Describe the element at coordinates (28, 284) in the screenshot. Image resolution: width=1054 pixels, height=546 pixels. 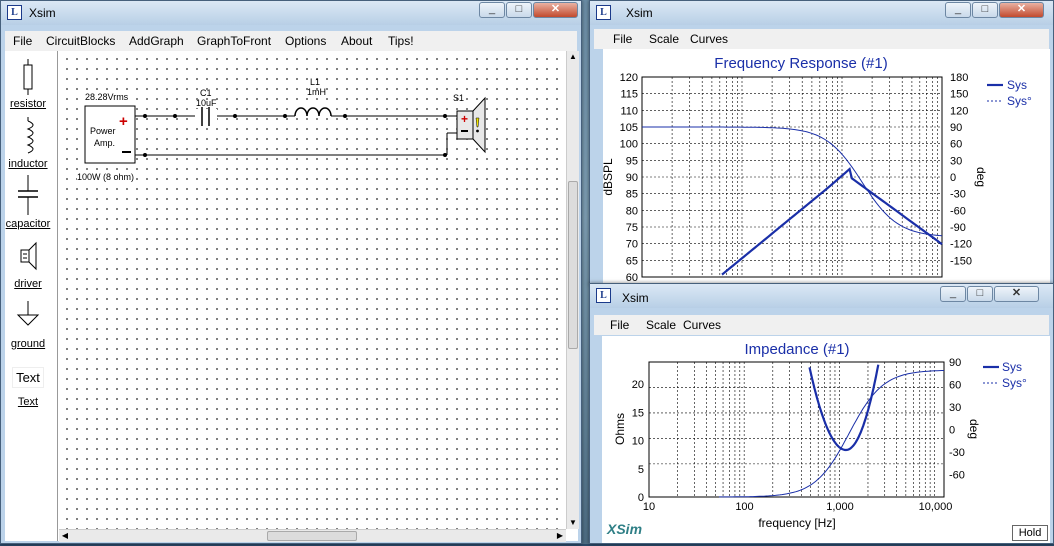
I see `tool-label: driver` at that location.